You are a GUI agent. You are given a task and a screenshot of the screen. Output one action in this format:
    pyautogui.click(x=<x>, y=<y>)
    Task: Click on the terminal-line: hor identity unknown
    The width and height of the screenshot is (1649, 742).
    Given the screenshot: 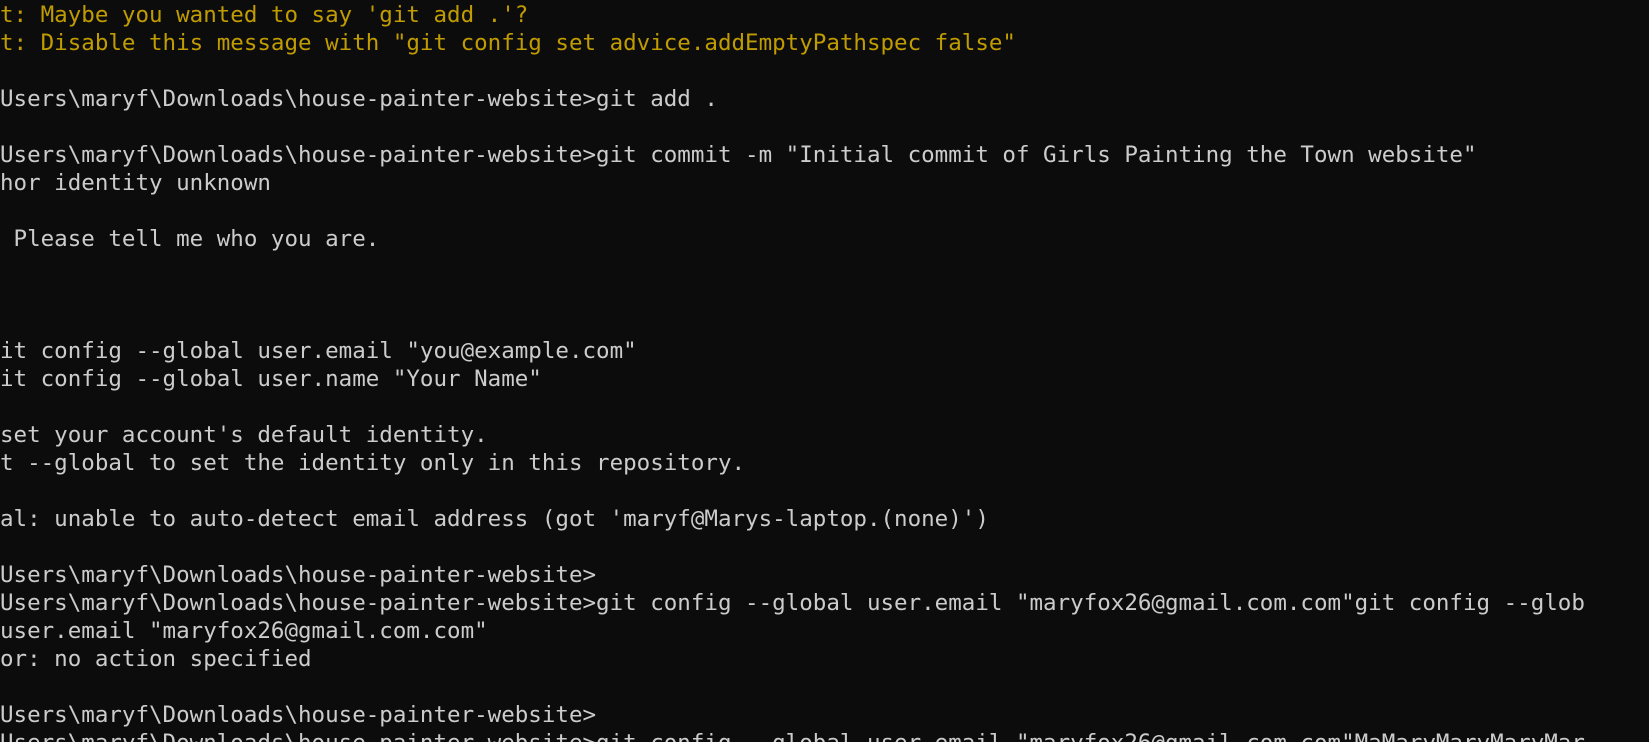 What is the action you would take?
    pyautogui.click(x=135, y=183)
    